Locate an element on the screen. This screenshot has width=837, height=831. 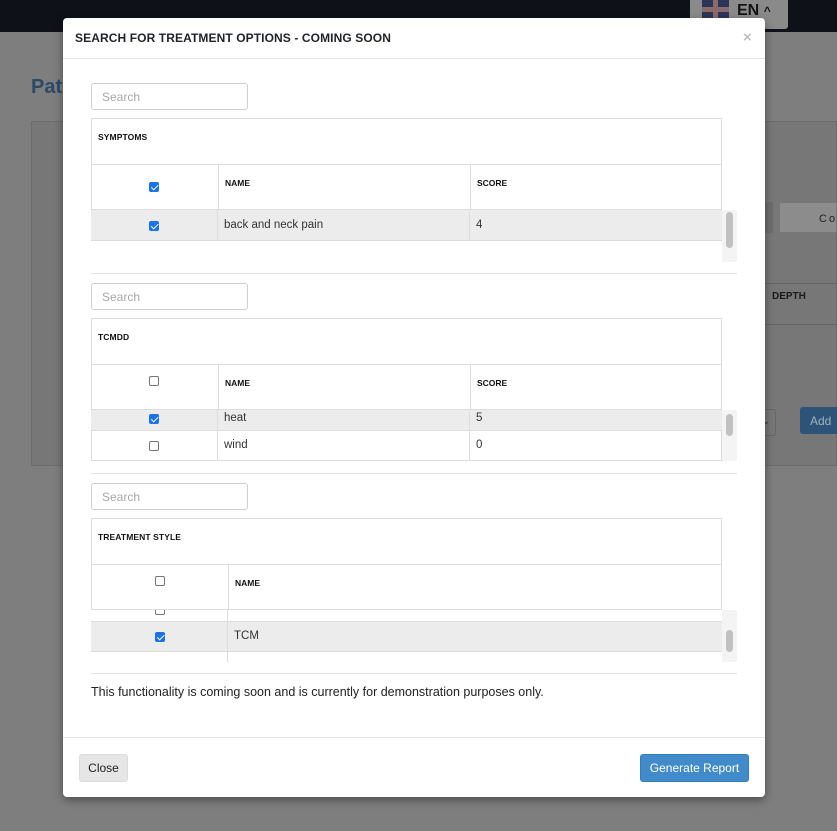
tcmdd-name: heat is located at coordinates (235, 418).